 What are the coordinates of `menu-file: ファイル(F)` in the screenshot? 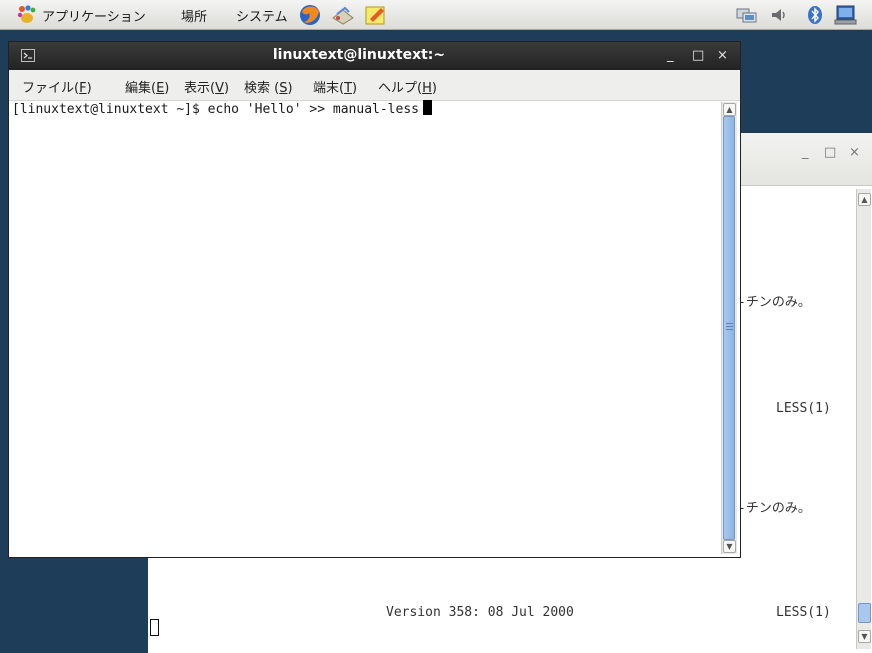 It's located at (57, 86).